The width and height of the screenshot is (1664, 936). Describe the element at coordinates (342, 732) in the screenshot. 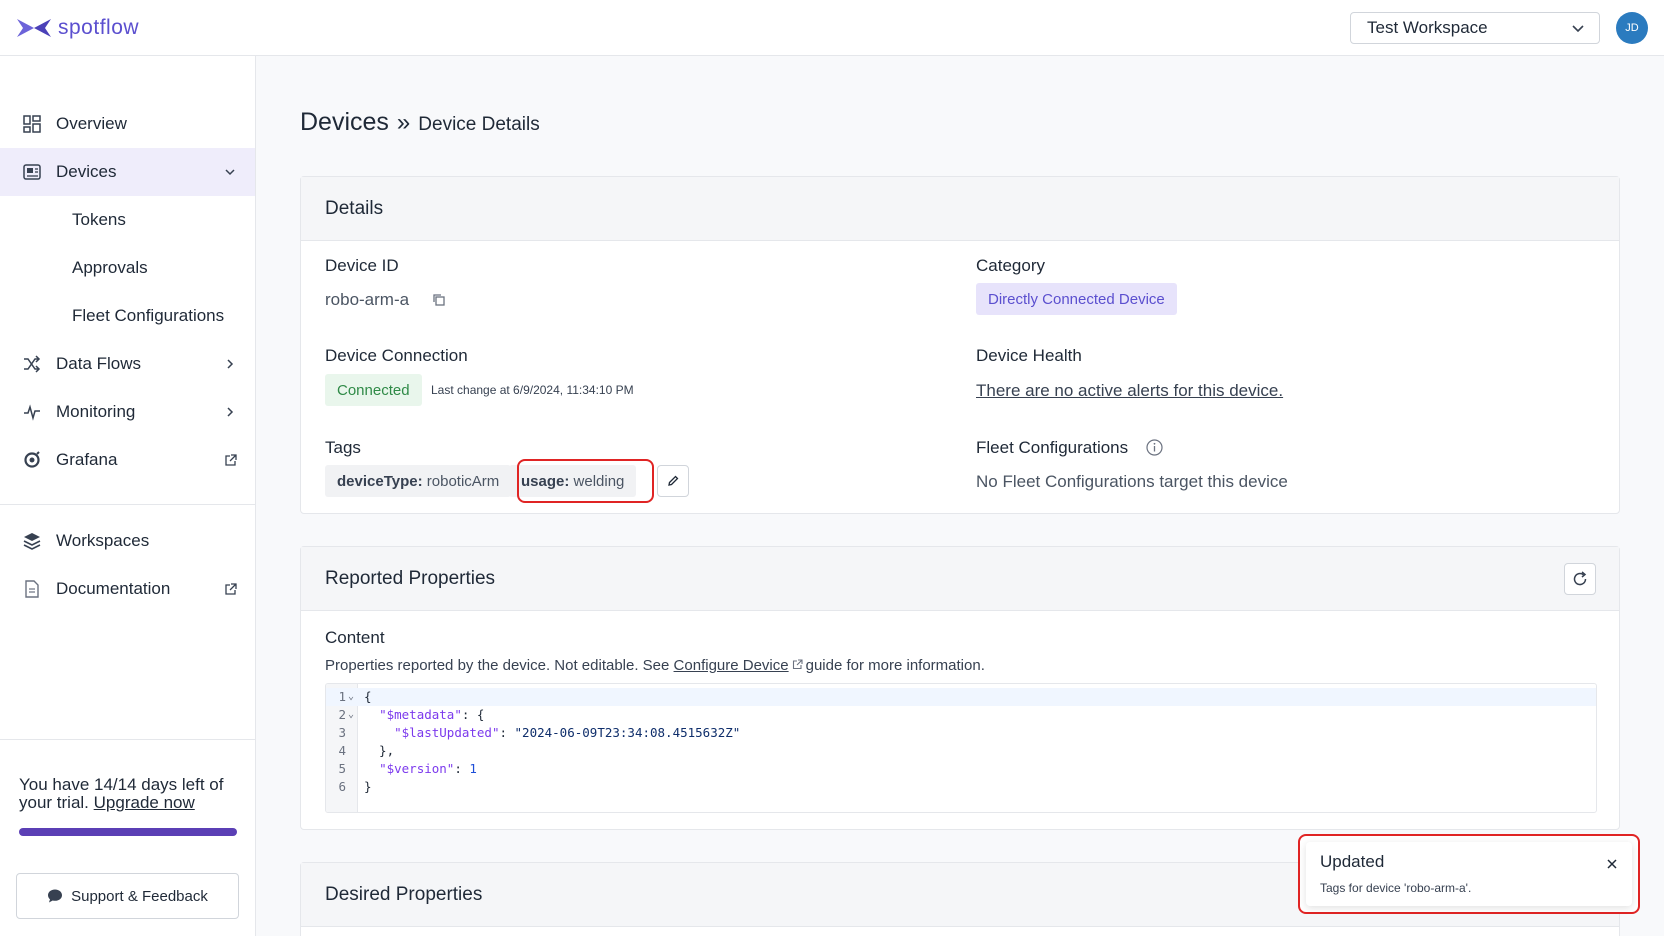

I see `line-number: 3` at that location.